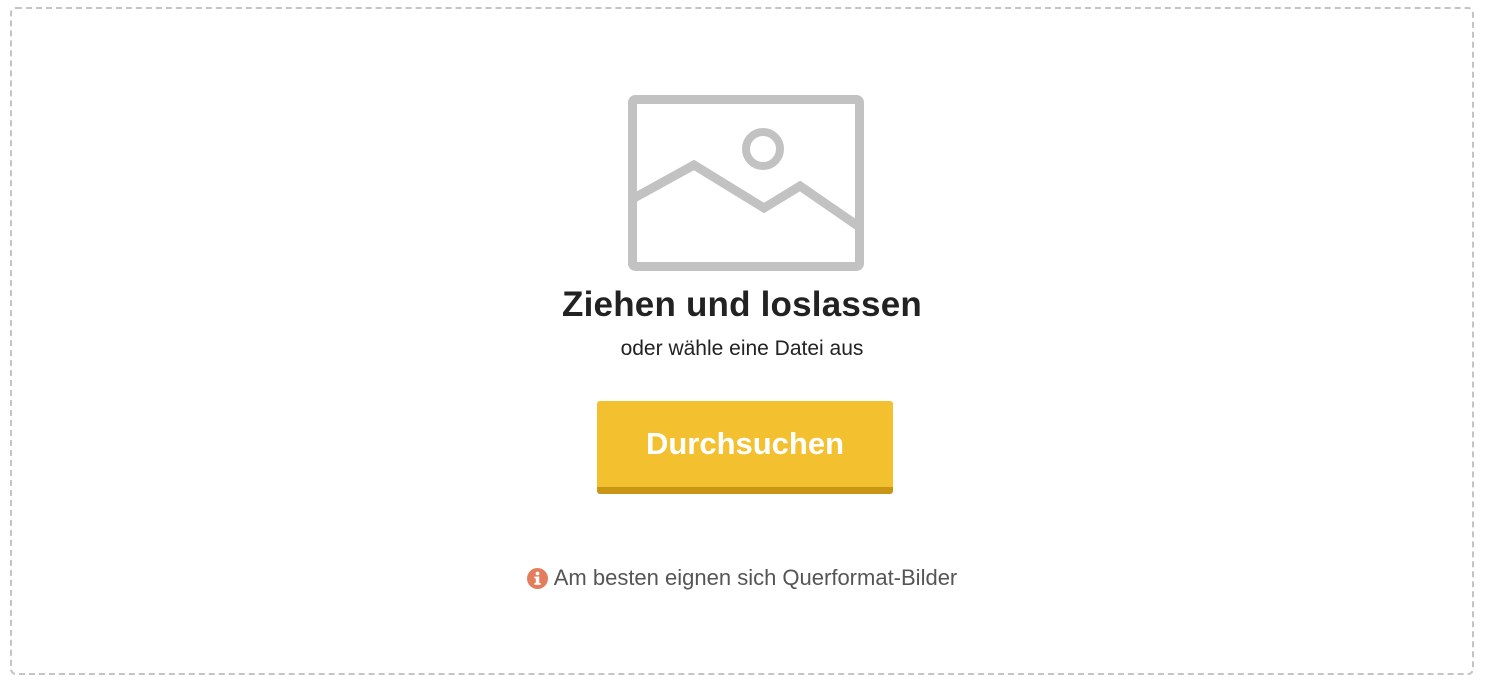 The height and width of the screenshot is (690, 1486). I want to click on dropzone-subtitle: oder wähle eine Datei aus, so click(742, 348).